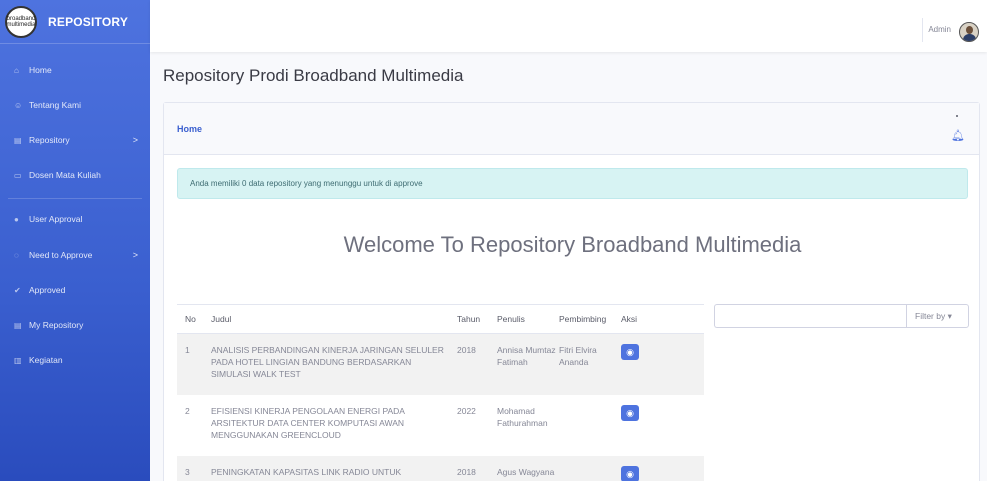 The image size is (987, 481). I want to click on col-tahun: Tahun, so click(469, 319).